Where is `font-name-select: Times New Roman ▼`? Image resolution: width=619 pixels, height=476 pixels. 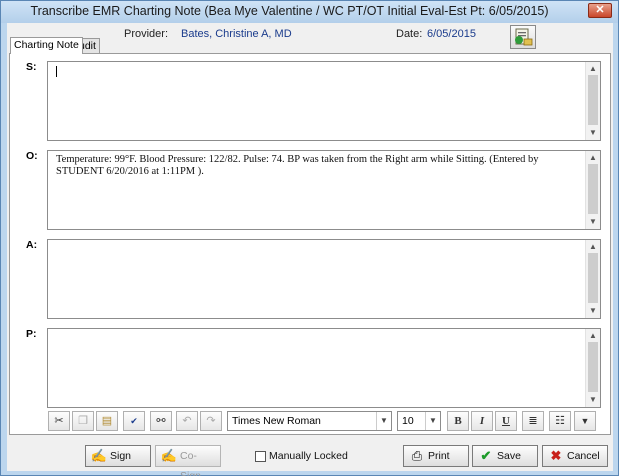 font-name-select: Times New Roman ▼ is located at coordinates (309, 421).